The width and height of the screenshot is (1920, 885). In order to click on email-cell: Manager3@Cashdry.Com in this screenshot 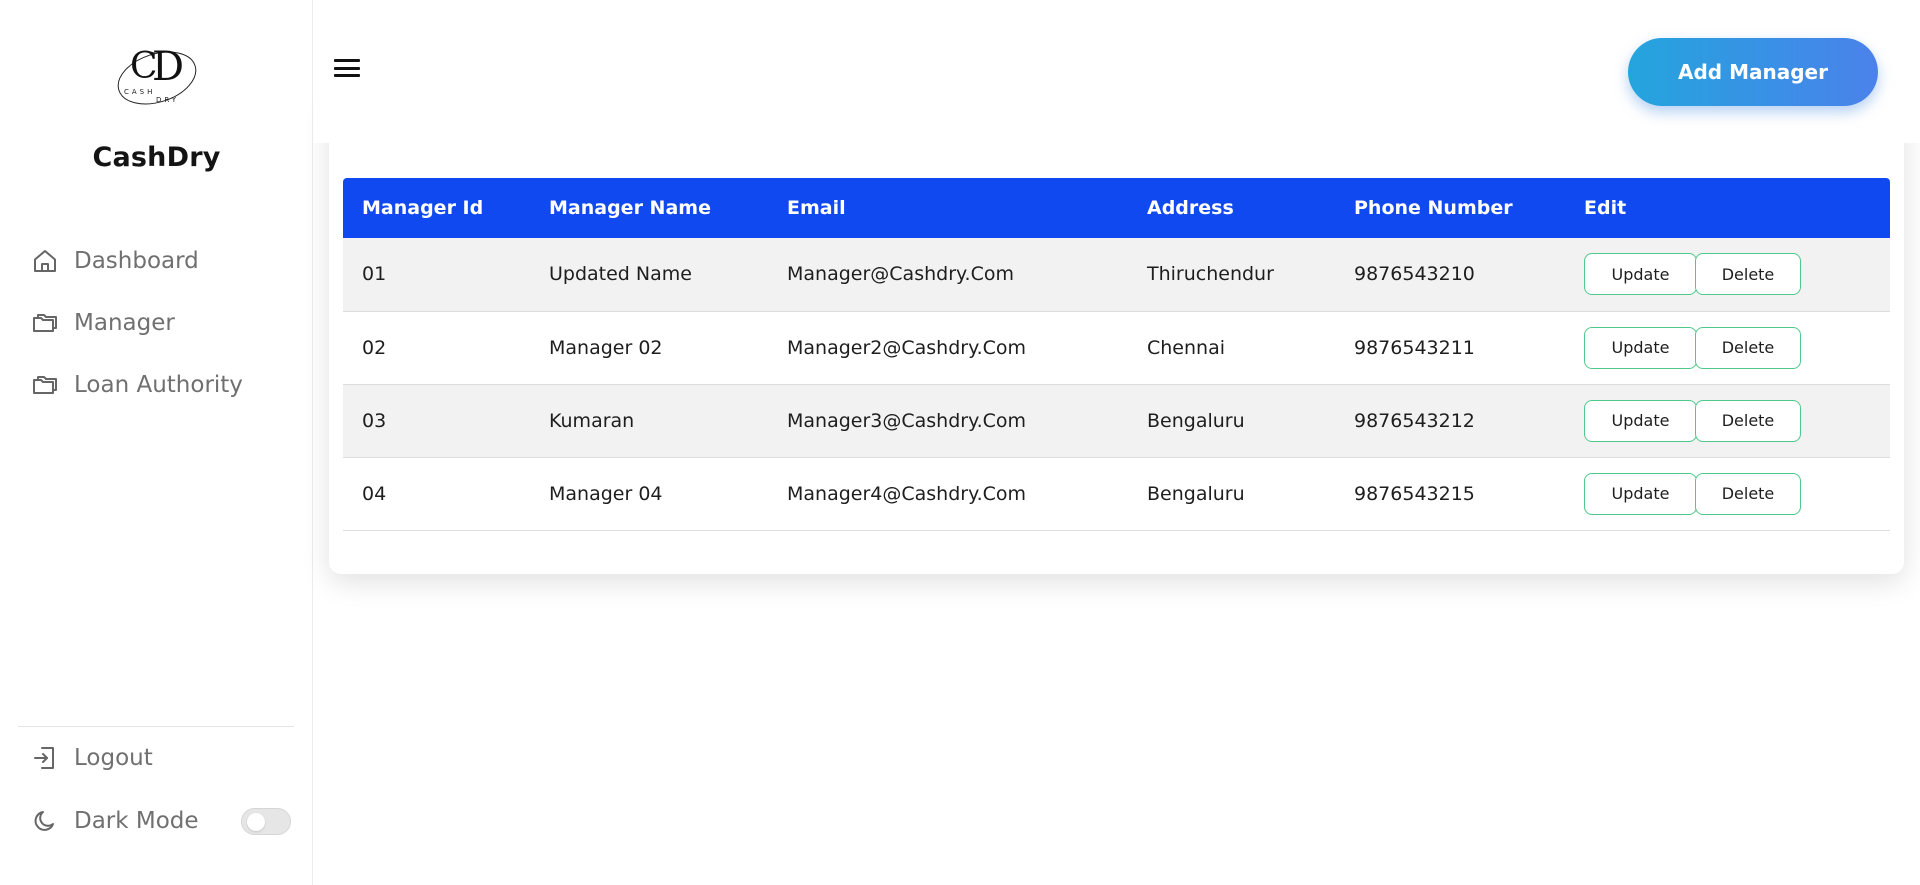, I will do `click(907, 420)`.